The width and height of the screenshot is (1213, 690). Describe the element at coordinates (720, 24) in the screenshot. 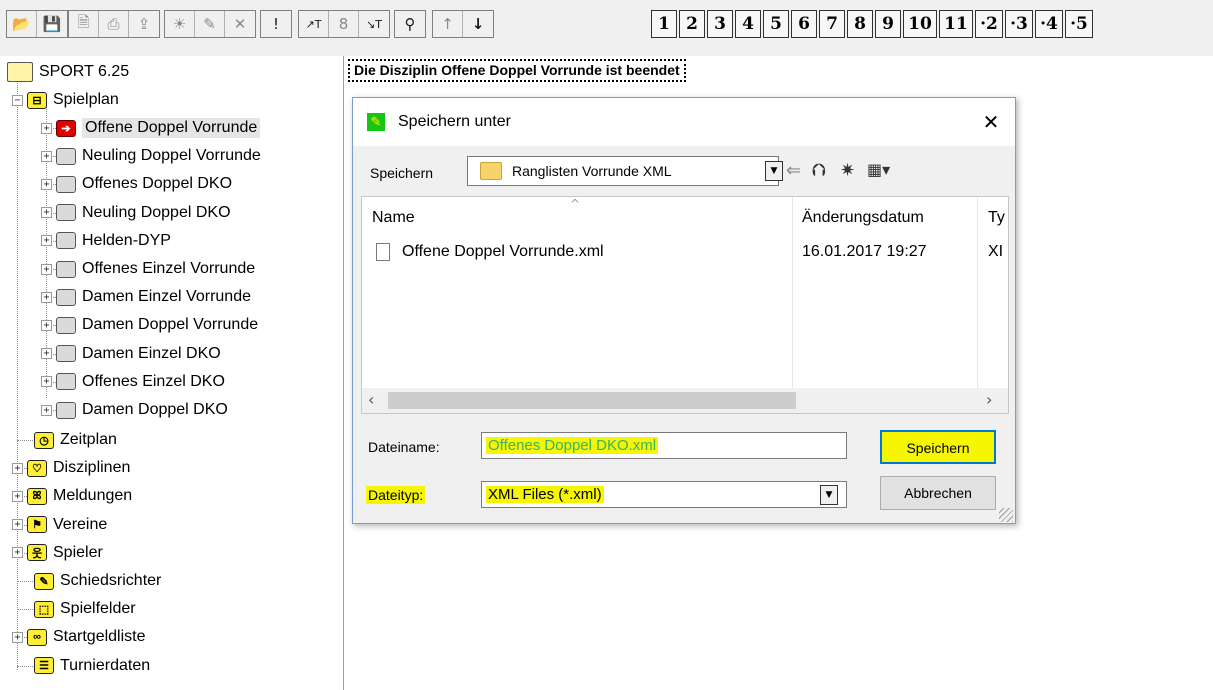

I see `number-button-3: 3` at that location.